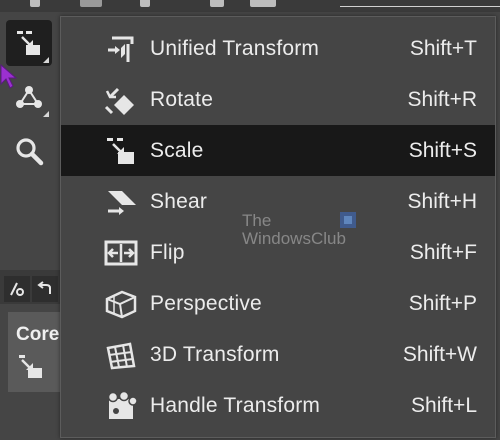 The height and width of the screenshot is (440, 500). I want to click on magnifier-icon, so click(30, 152).